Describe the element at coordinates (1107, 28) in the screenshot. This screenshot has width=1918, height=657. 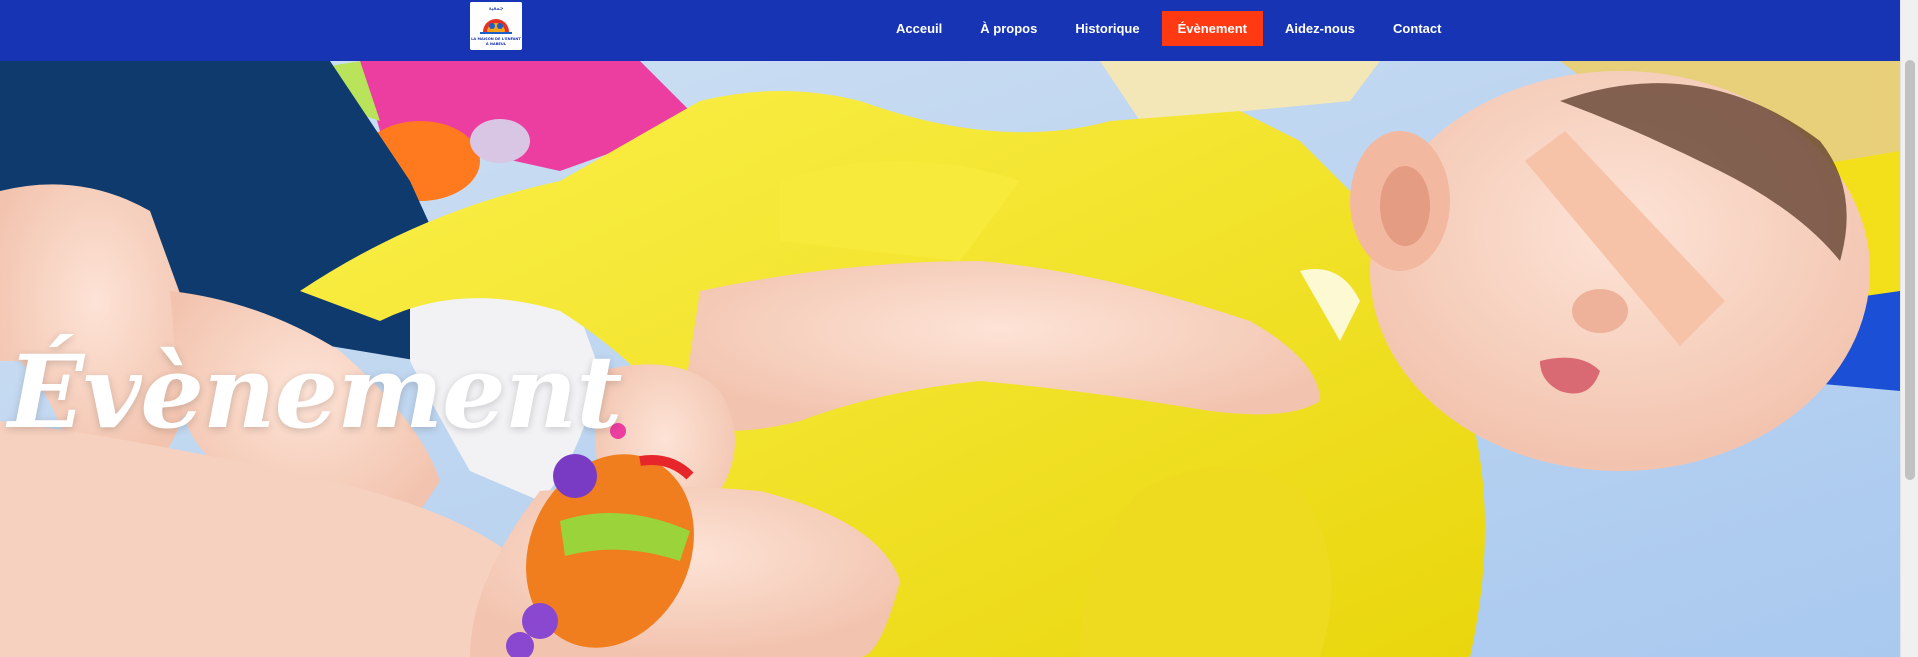
I see `nav-item-historique: Historique` at that location.